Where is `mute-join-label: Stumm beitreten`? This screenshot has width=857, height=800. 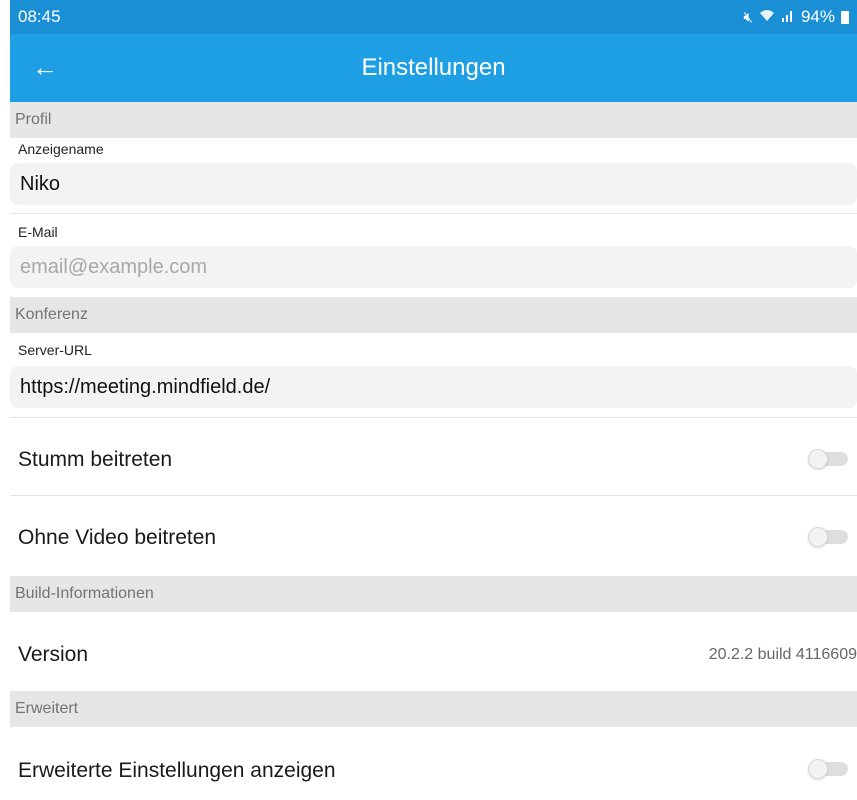 mute-join-label: Stumm beitreten is located at coordinates (95, 459).